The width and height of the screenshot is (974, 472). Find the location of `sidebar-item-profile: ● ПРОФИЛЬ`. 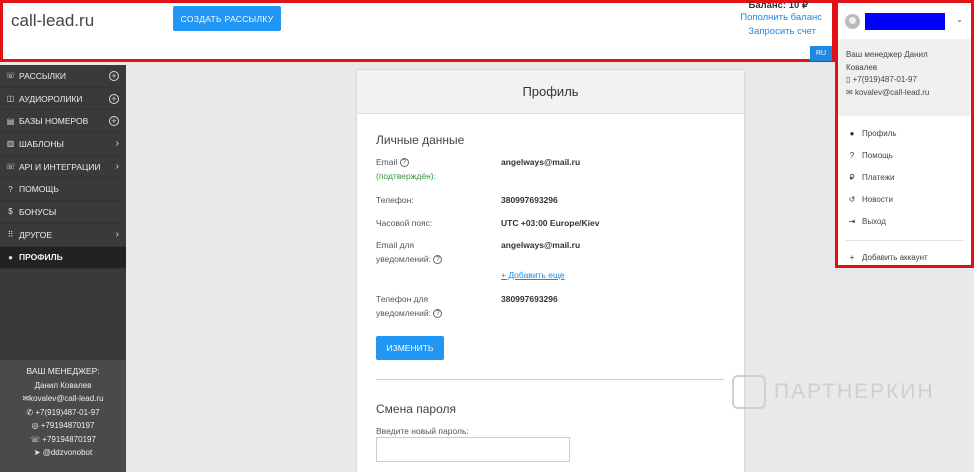

sidebar-item-profile: ● ПРОФИЛЬ is located at coordinates (63, 258).